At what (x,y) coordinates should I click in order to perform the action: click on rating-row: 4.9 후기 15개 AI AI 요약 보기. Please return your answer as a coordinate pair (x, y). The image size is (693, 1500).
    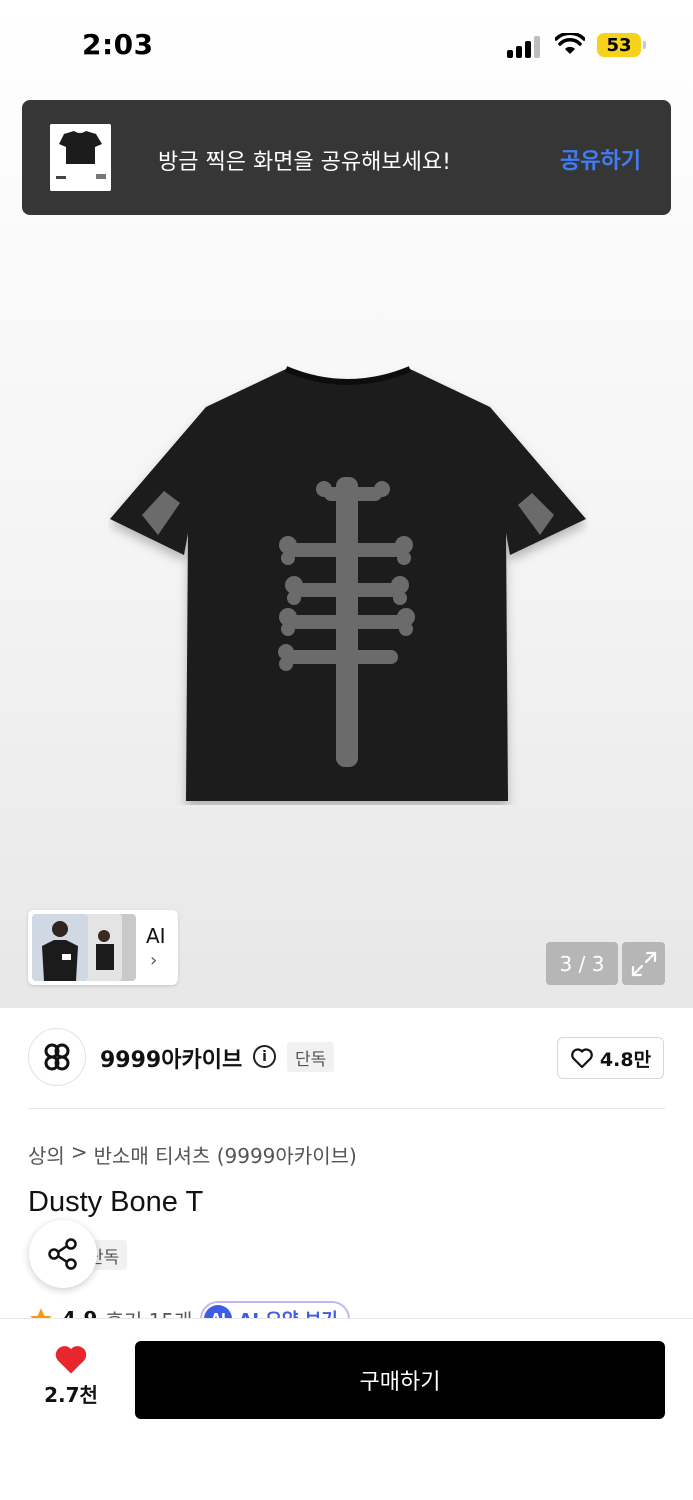
    Looking at the image, I should click on (358, 1308).